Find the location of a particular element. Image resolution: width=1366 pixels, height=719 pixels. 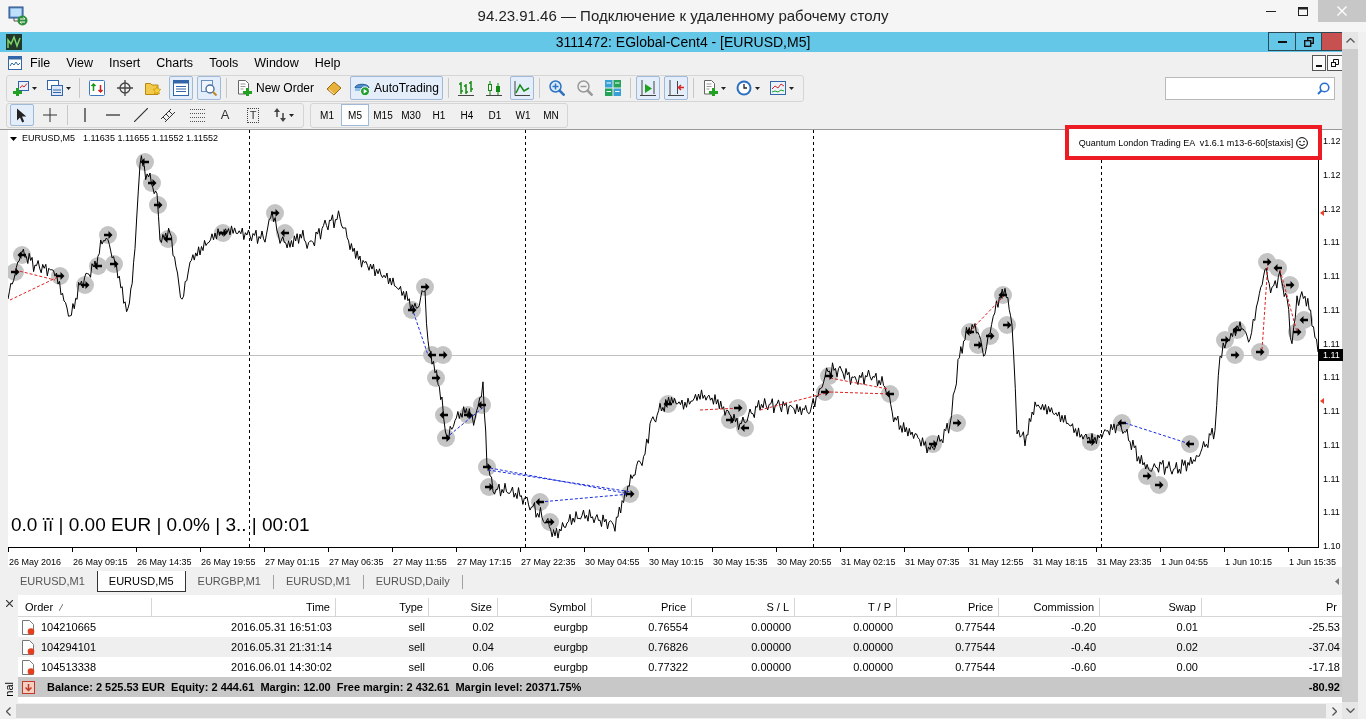

search-icon is located at coordinates (1323, 88).